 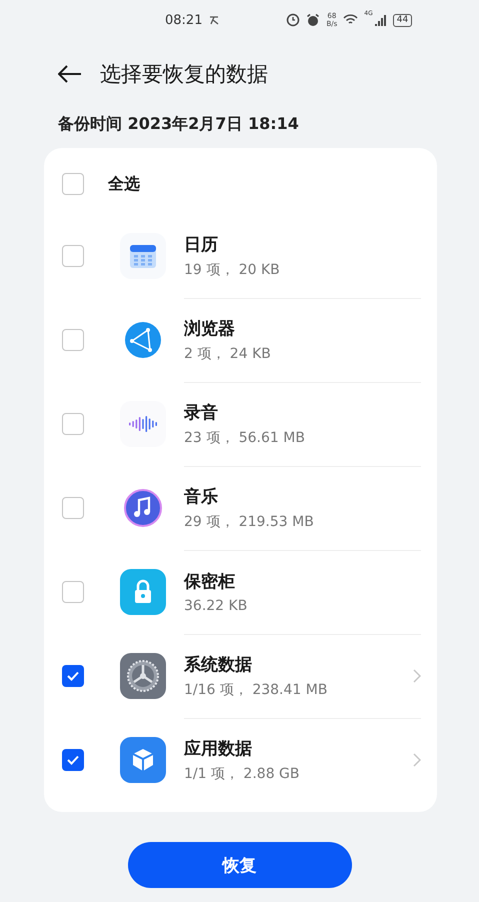 What do you see at coordinates (210, 581) in the screenshot?
I see `item-name: 保密柜` at bounding box center [210, 581].